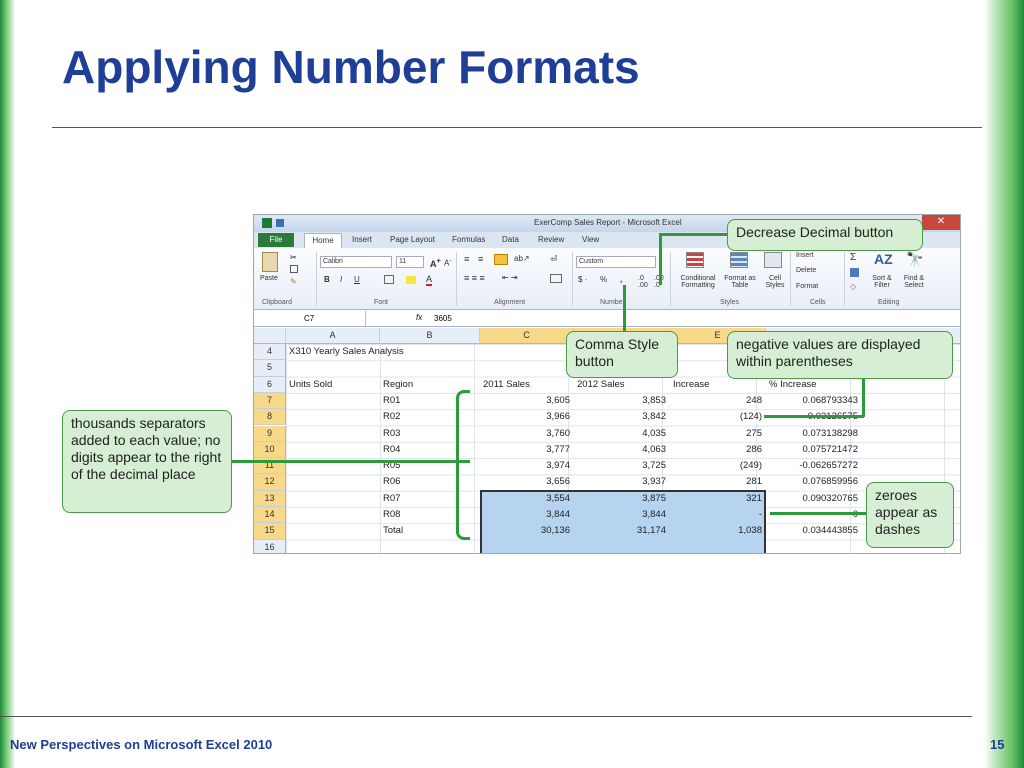  What do you see at coordinates (527, 499) in the screenshot?
I see `cell: 3,554` at bounding box center [527, 499].